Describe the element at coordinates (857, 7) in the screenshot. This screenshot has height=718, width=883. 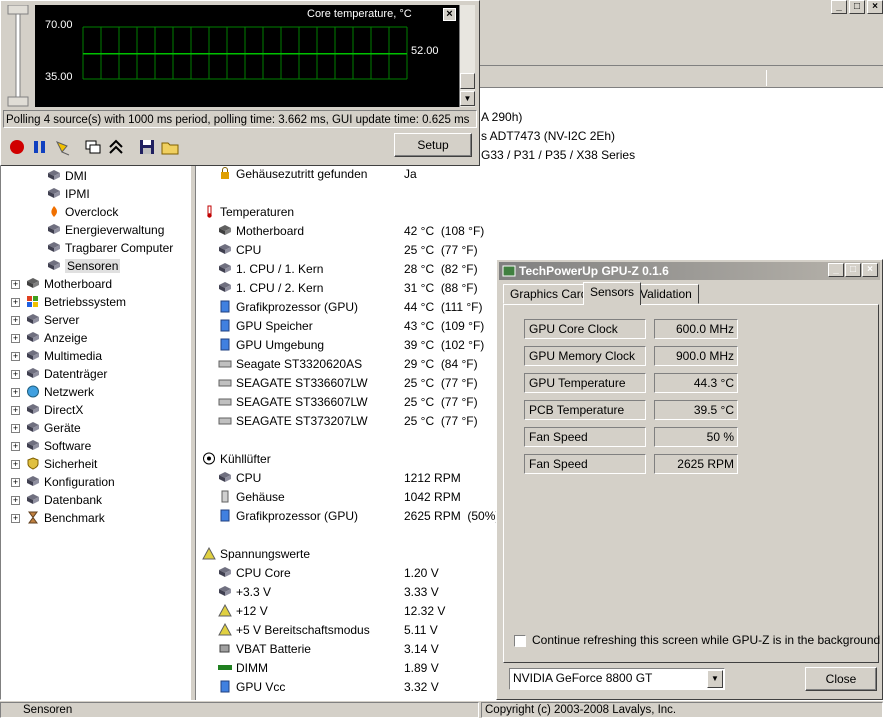
I see `maximize-button: □` at that location.